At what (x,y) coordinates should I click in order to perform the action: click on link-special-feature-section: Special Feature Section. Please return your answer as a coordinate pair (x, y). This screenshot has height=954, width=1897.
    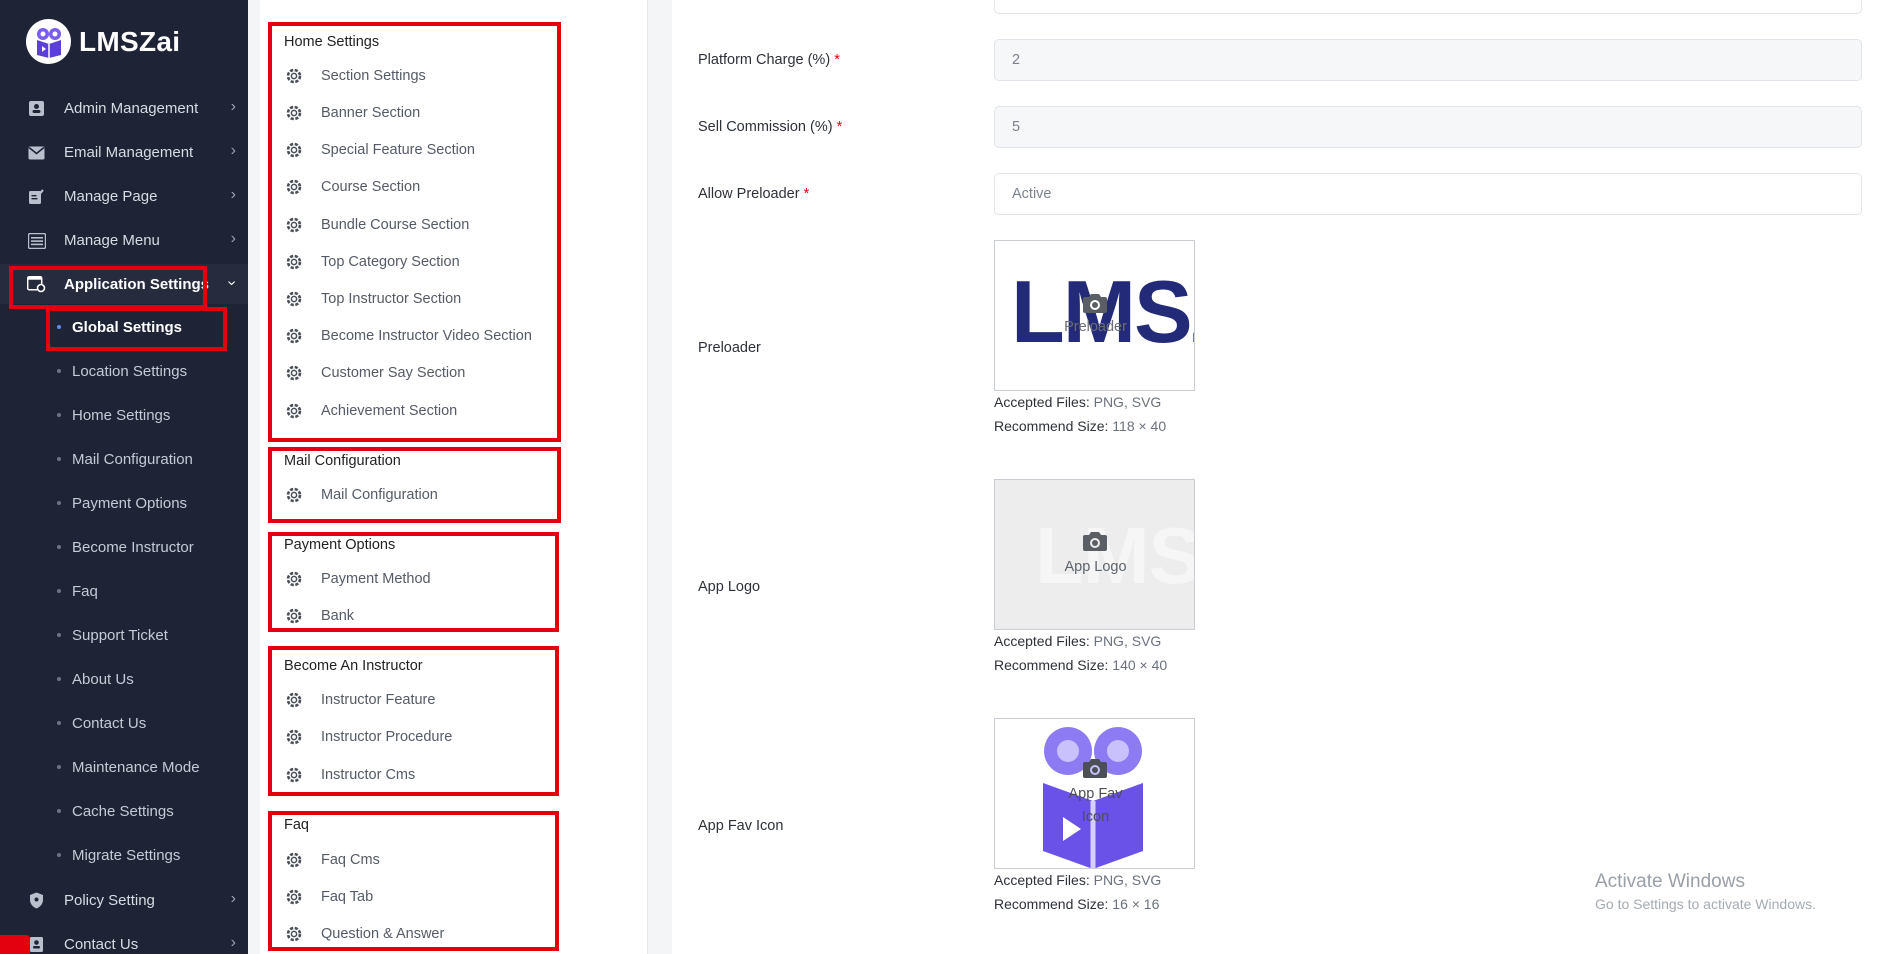
    Looking at the image, I should click on (380, 150).